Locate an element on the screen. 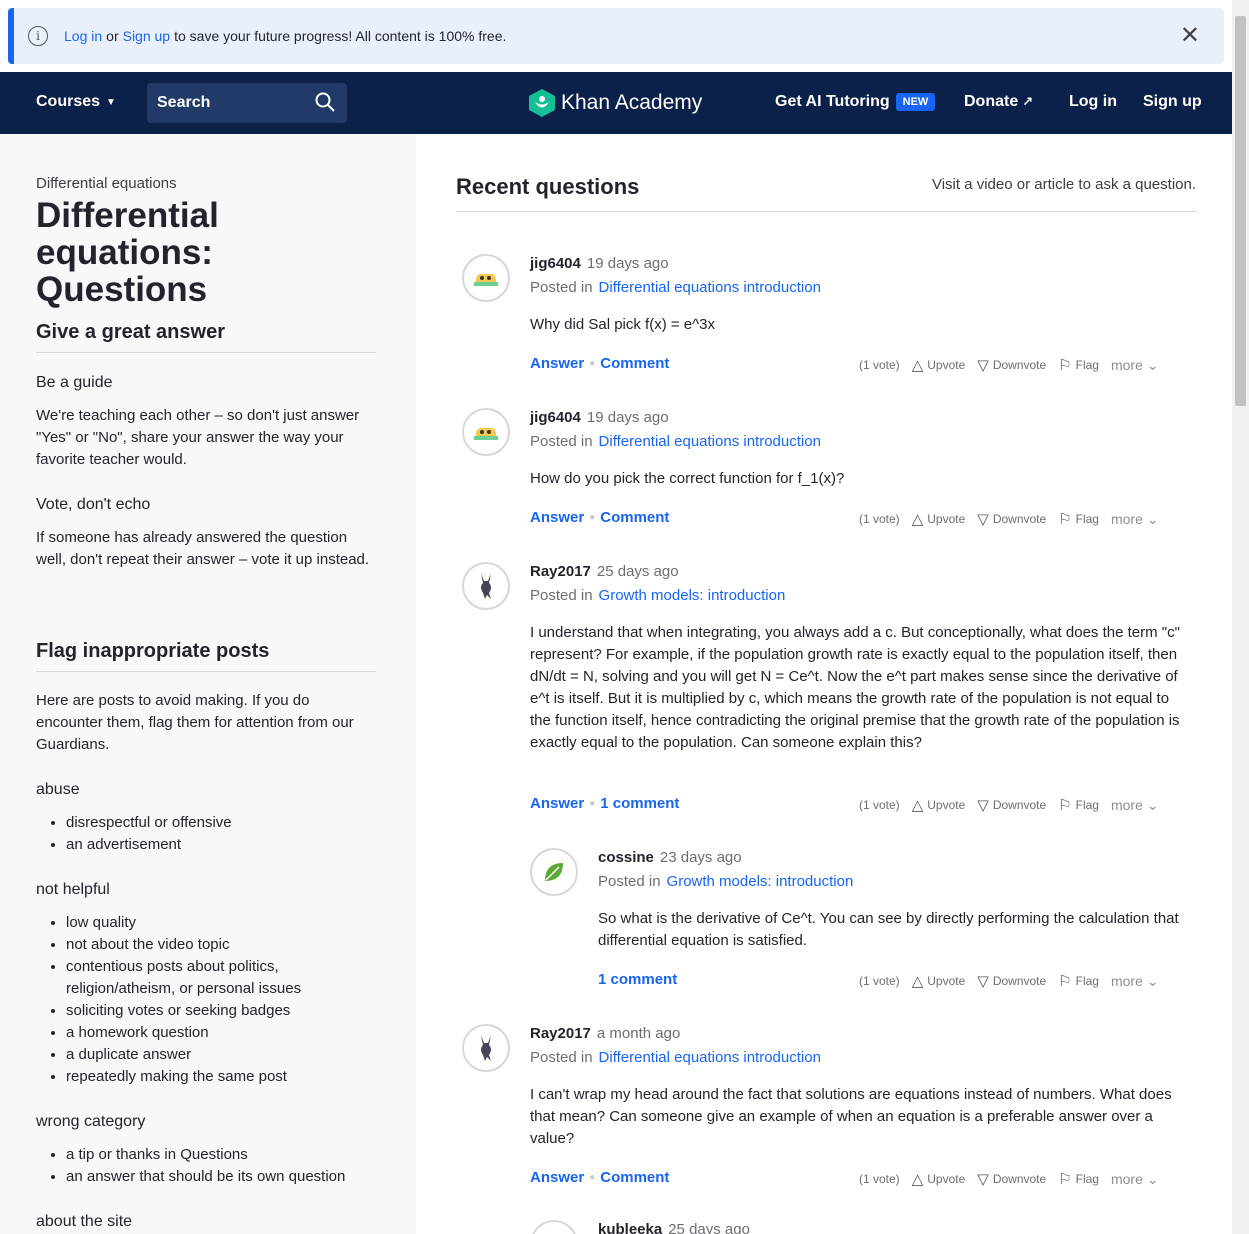 This screenshot has width=1249, height=1234. banner-login-link: Log in is located at coordinates (83, 36).